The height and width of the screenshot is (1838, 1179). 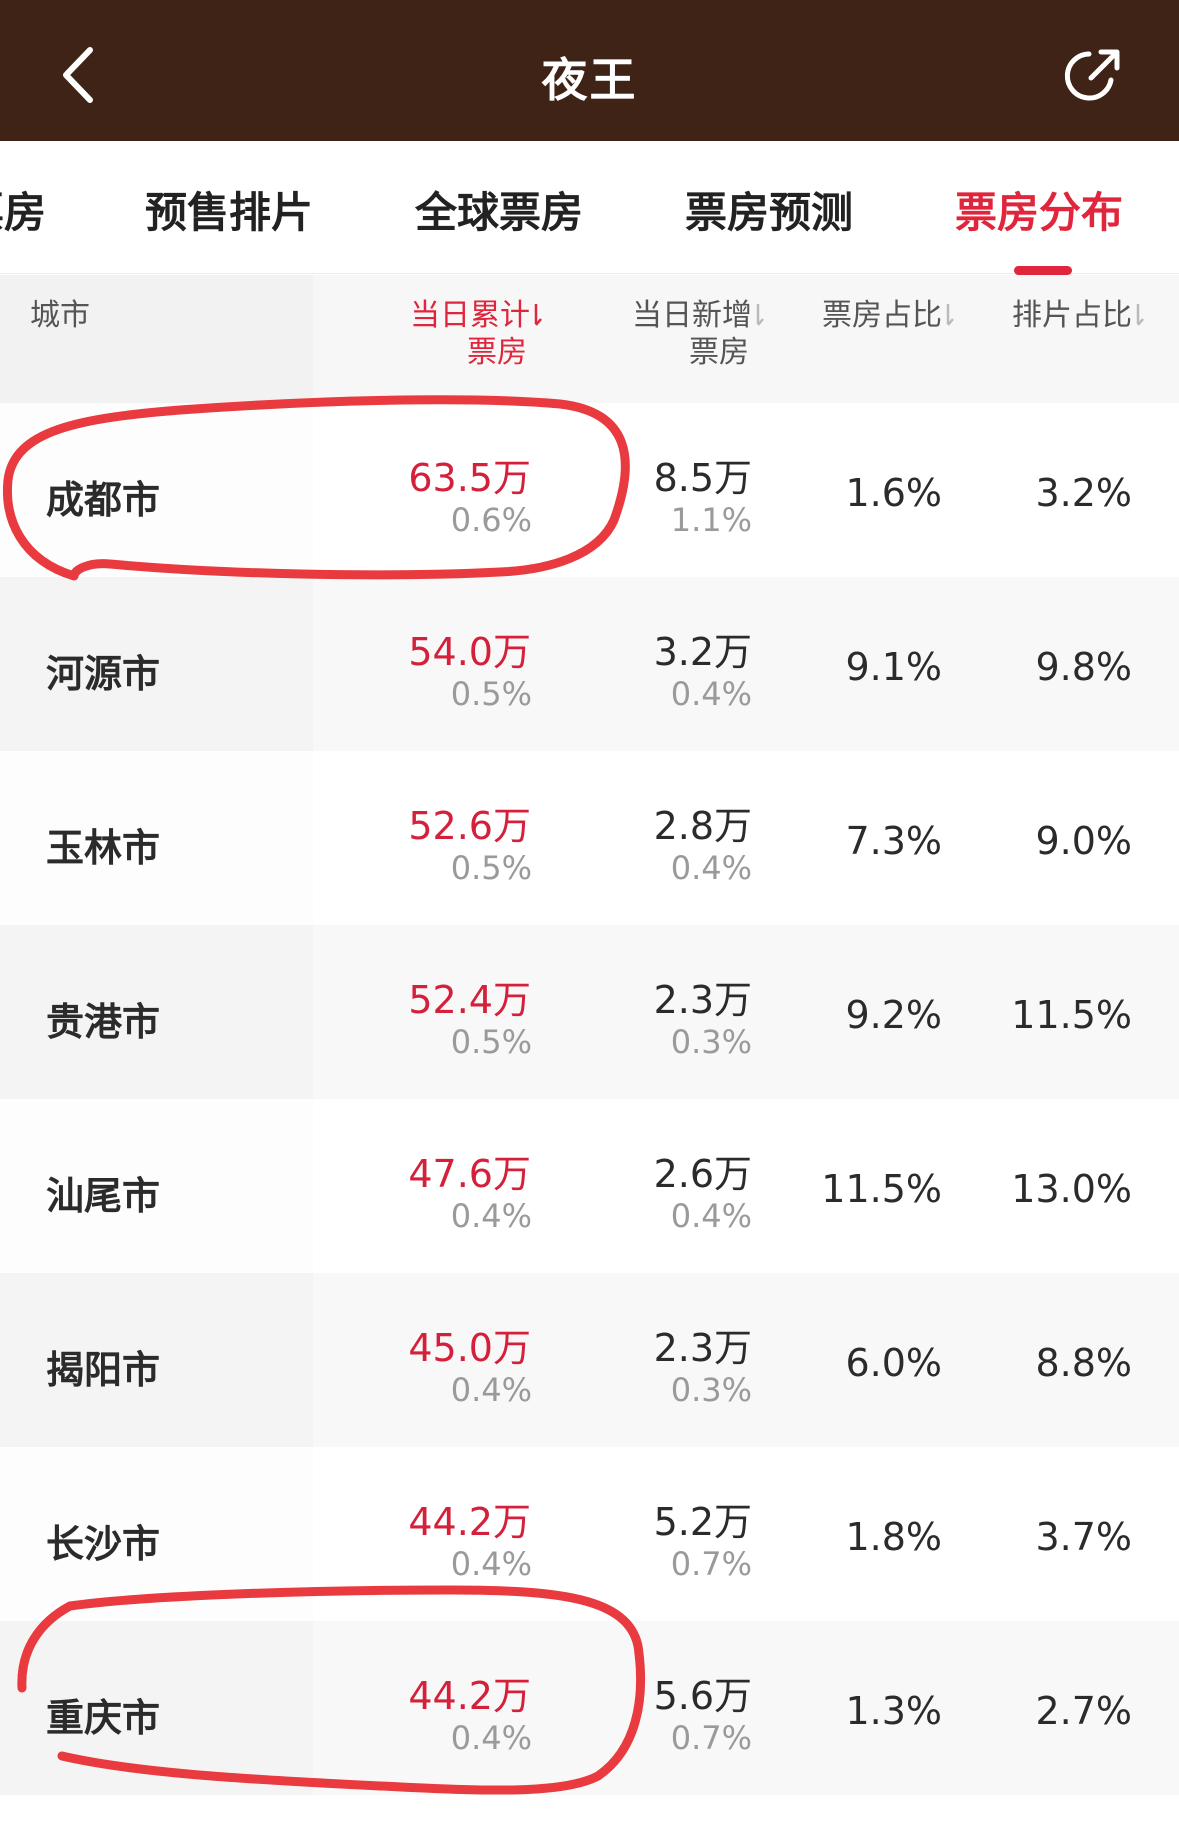 I want to click on share-button, so click(x=1094, y=75).